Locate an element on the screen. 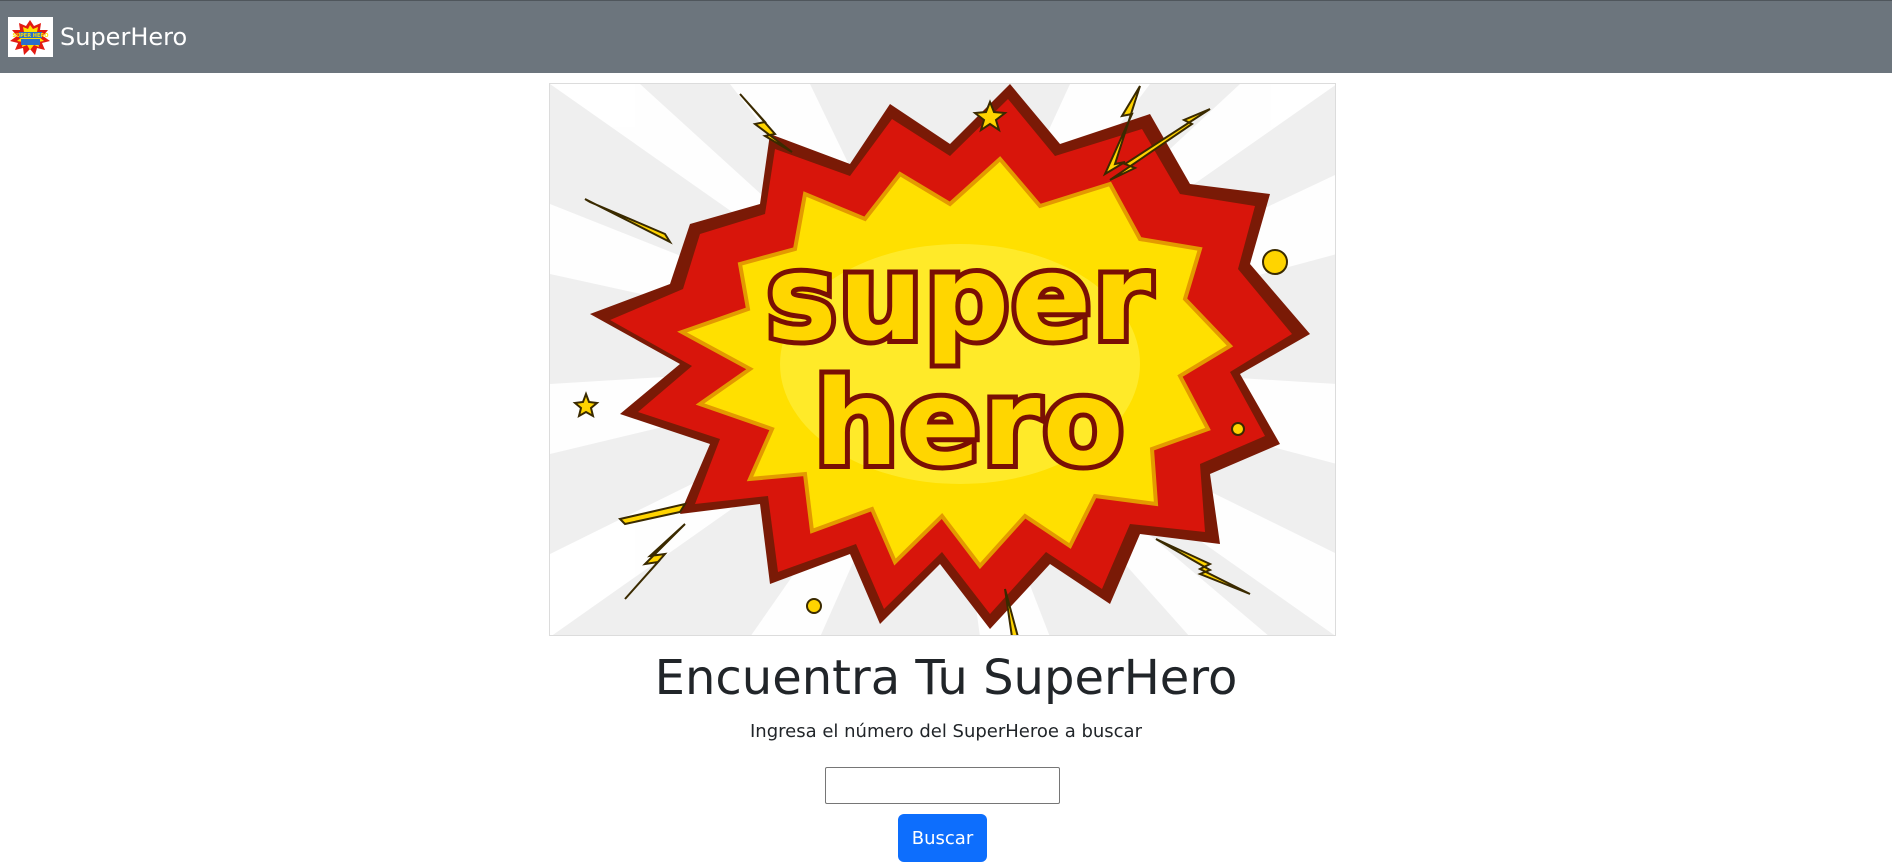  search-button: Buscar is located at coordinates (942, 838).